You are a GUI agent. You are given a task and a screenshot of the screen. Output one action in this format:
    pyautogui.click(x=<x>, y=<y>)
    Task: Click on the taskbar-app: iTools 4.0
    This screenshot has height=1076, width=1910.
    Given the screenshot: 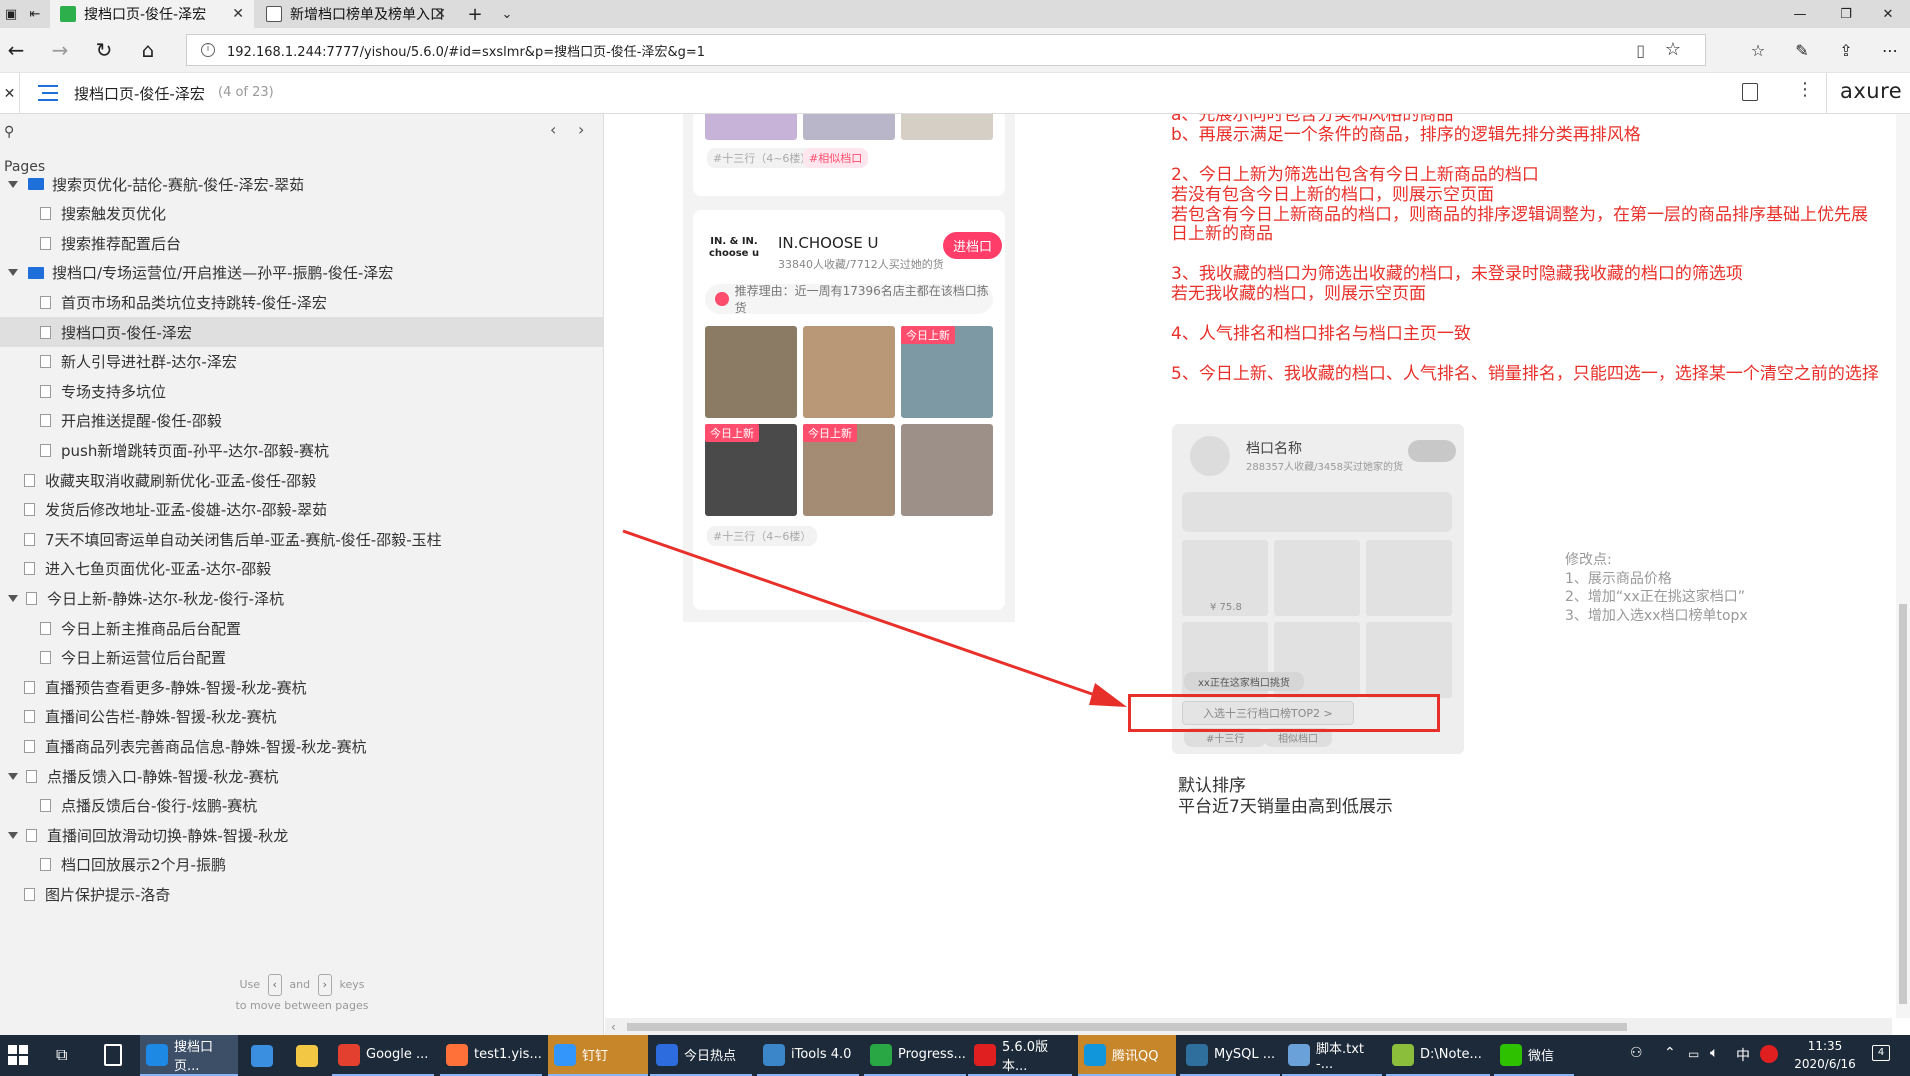 What is the action you would take?
    pyautogui.click(x=808, y=1055)
    